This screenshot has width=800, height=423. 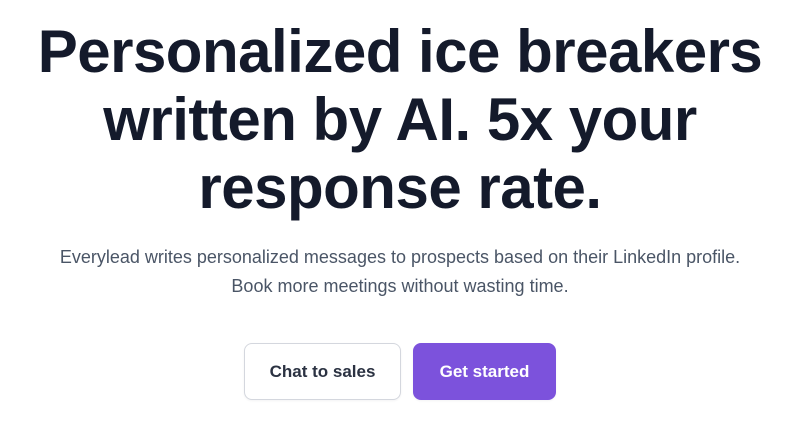 I want to click on get-started-button: Get started, so click(x=484, y=371).